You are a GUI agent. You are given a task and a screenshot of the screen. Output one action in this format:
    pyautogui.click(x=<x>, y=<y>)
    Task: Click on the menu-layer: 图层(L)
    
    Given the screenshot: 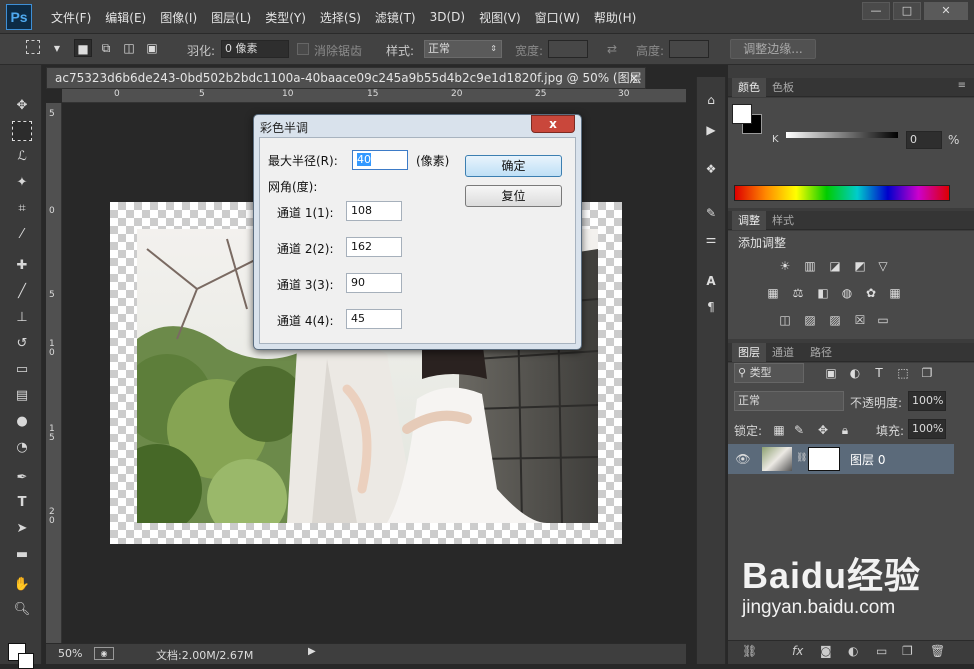 What is the action you would take?
    pyautogui.click(x=231, y=17)
    